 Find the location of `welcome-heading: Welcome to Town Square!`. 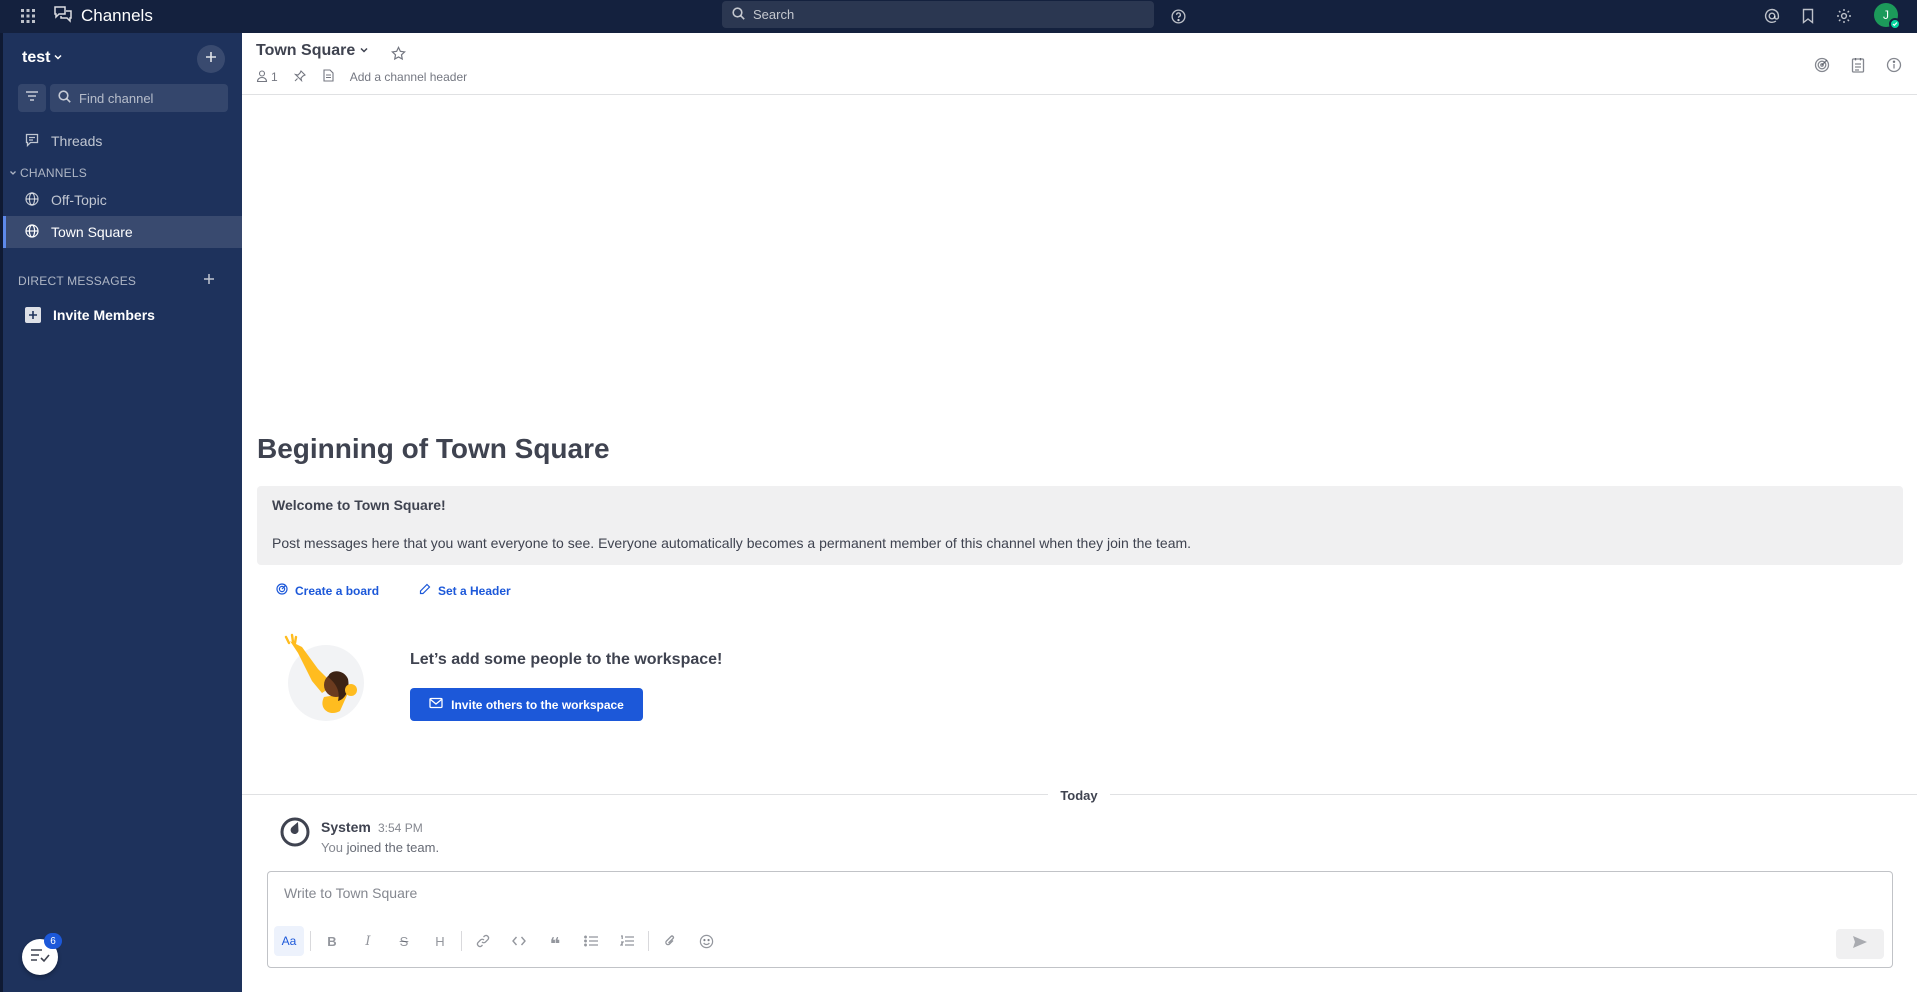

welcome-heading: Welcome to Town Square! is located at coordinates (359, 505).